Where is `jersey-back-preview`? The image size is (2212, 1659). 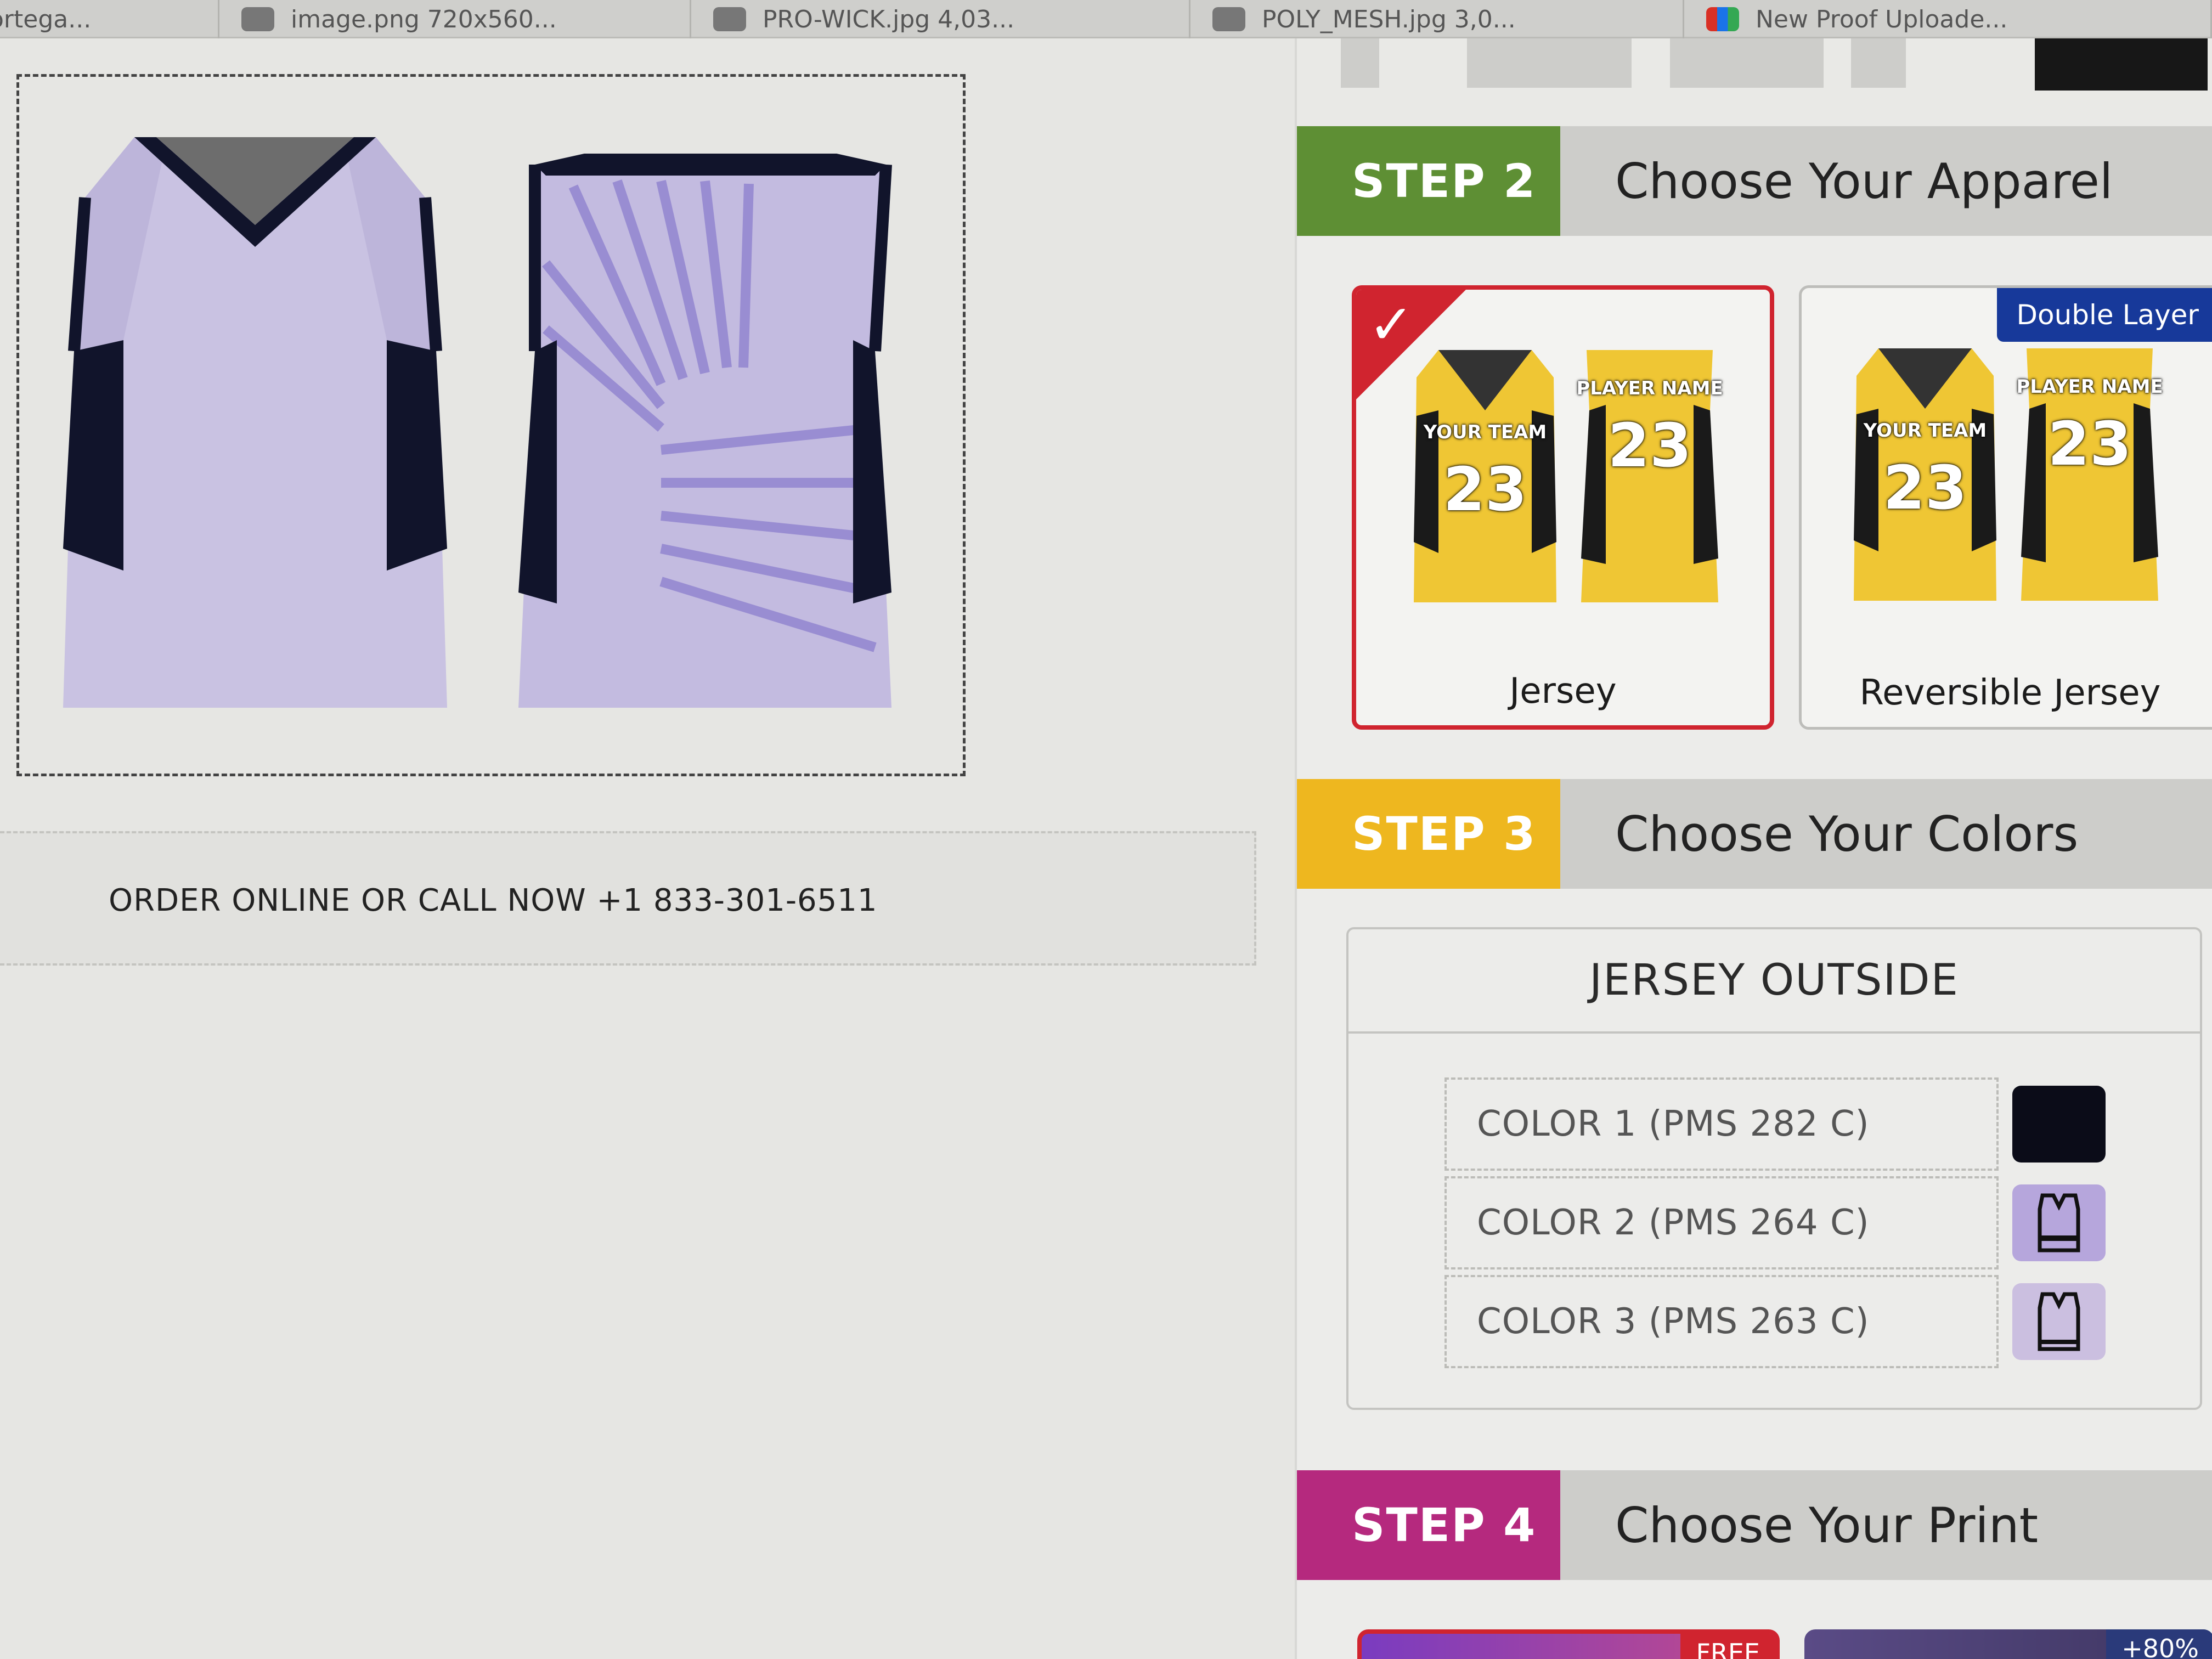
jersey-back-preview is located at coordinates (710, 420).